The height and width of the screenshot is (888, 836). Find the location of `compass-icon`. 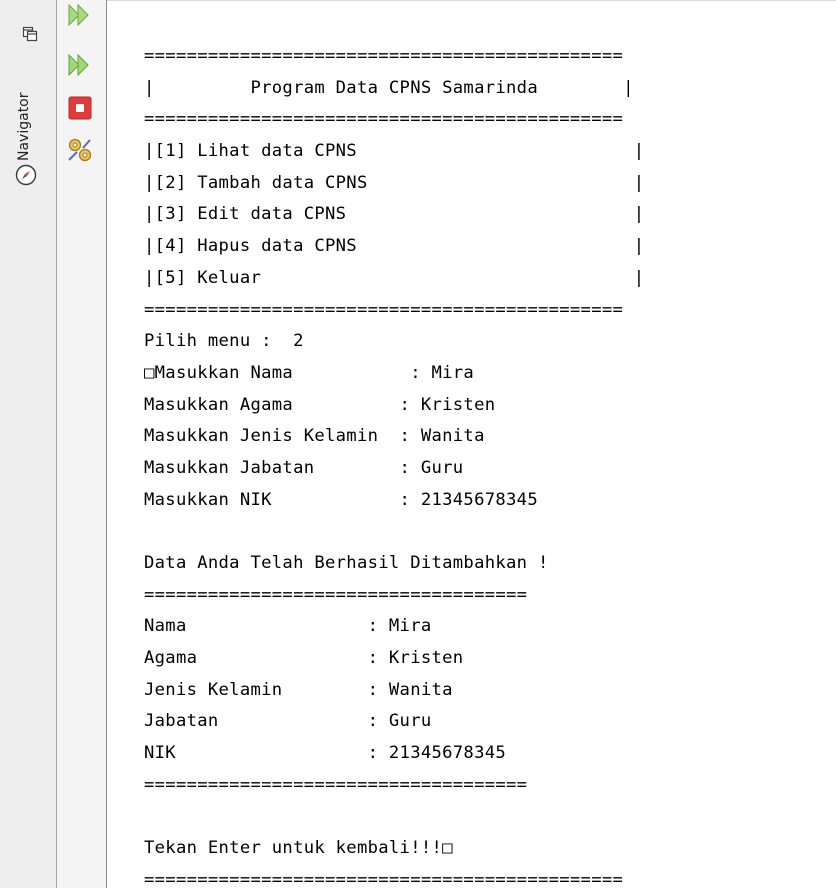

compass-icon is located at coordinates (26, 175).